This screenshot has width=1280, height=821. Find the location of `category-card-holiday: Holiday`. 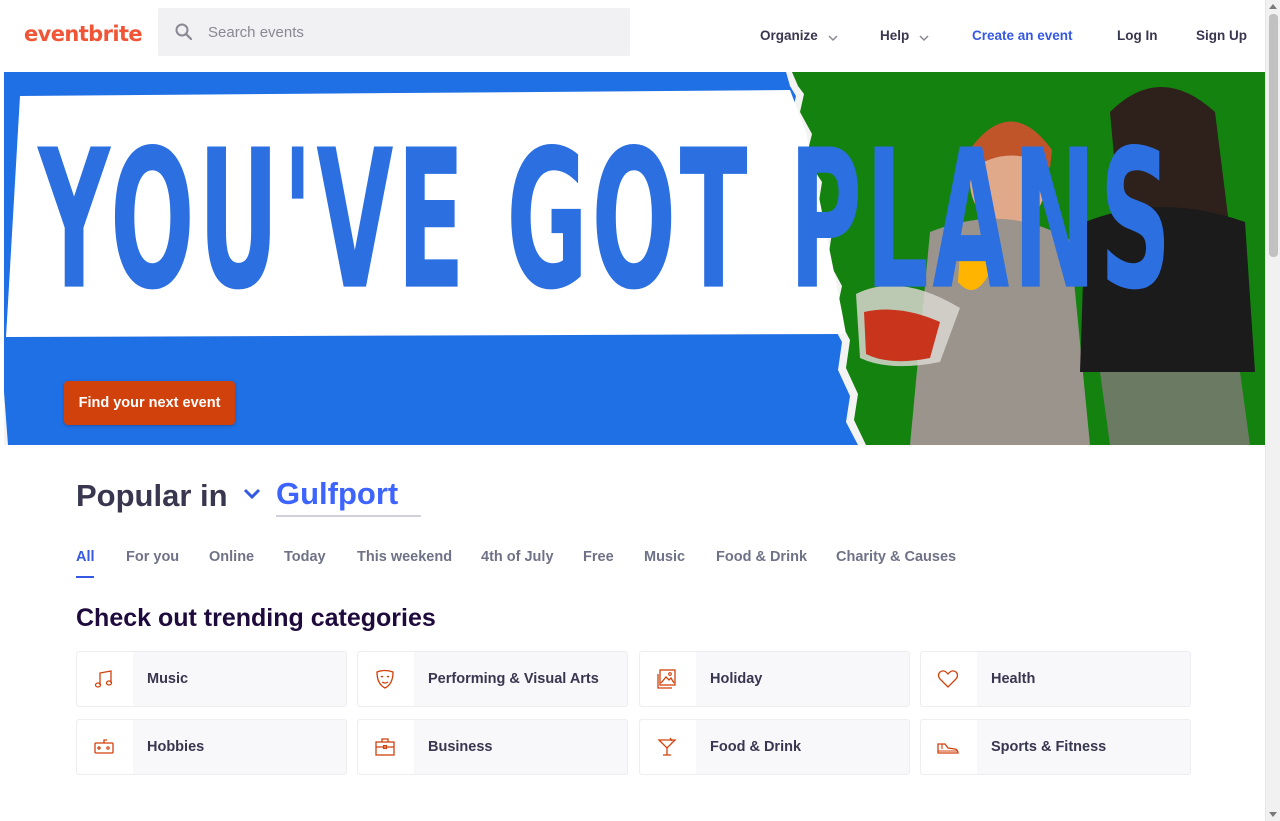

category-card-holiday: Holiday is located at coordinates (774, 679).